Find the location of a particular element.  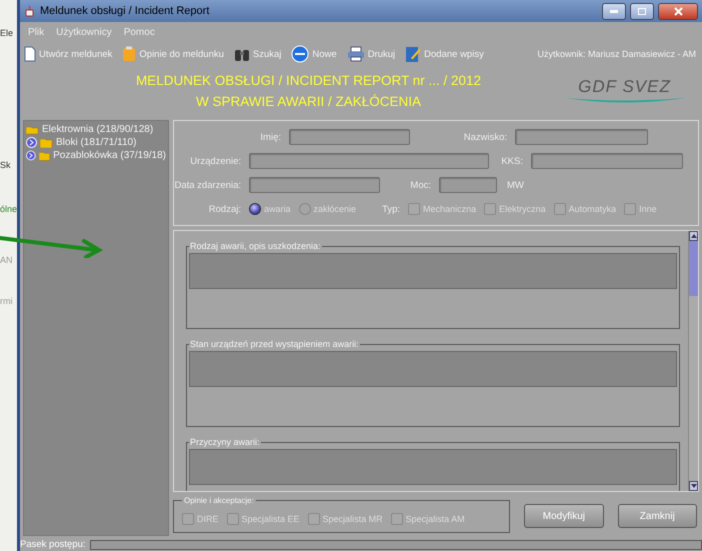

report-title: MELDUNEK OBSŁUGI / INCIDENT REPORT nr ... / 2012 is located at coordinates (309, 80).